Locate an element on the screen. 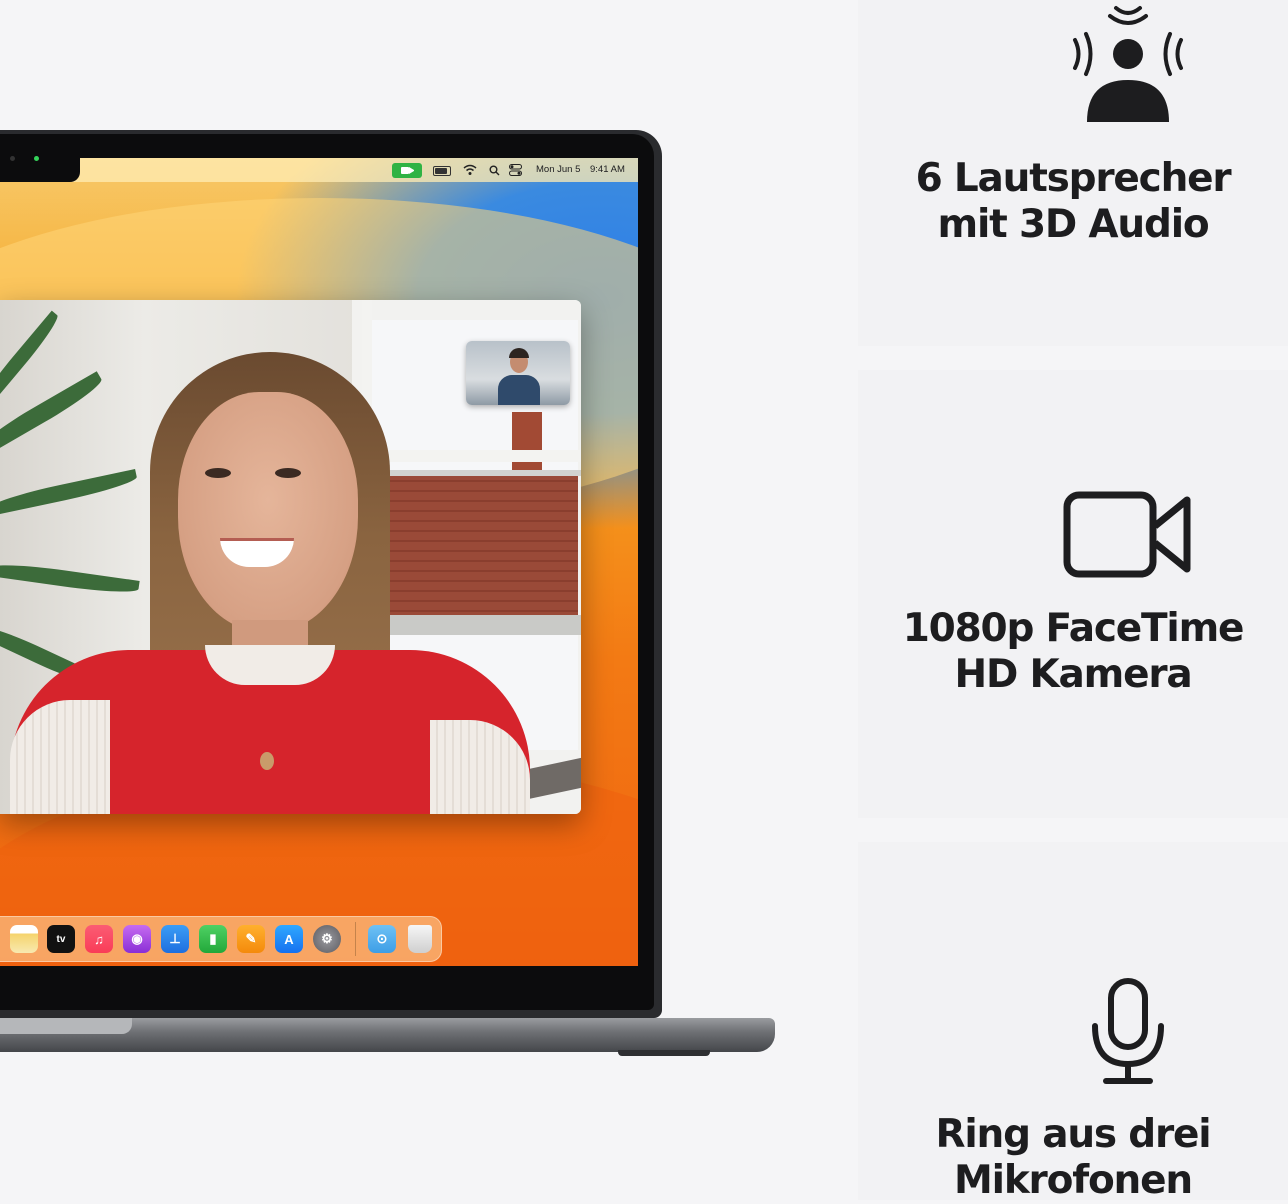 The image size is (1288, 1204). notes-icon is located at coordinates (24, 939).